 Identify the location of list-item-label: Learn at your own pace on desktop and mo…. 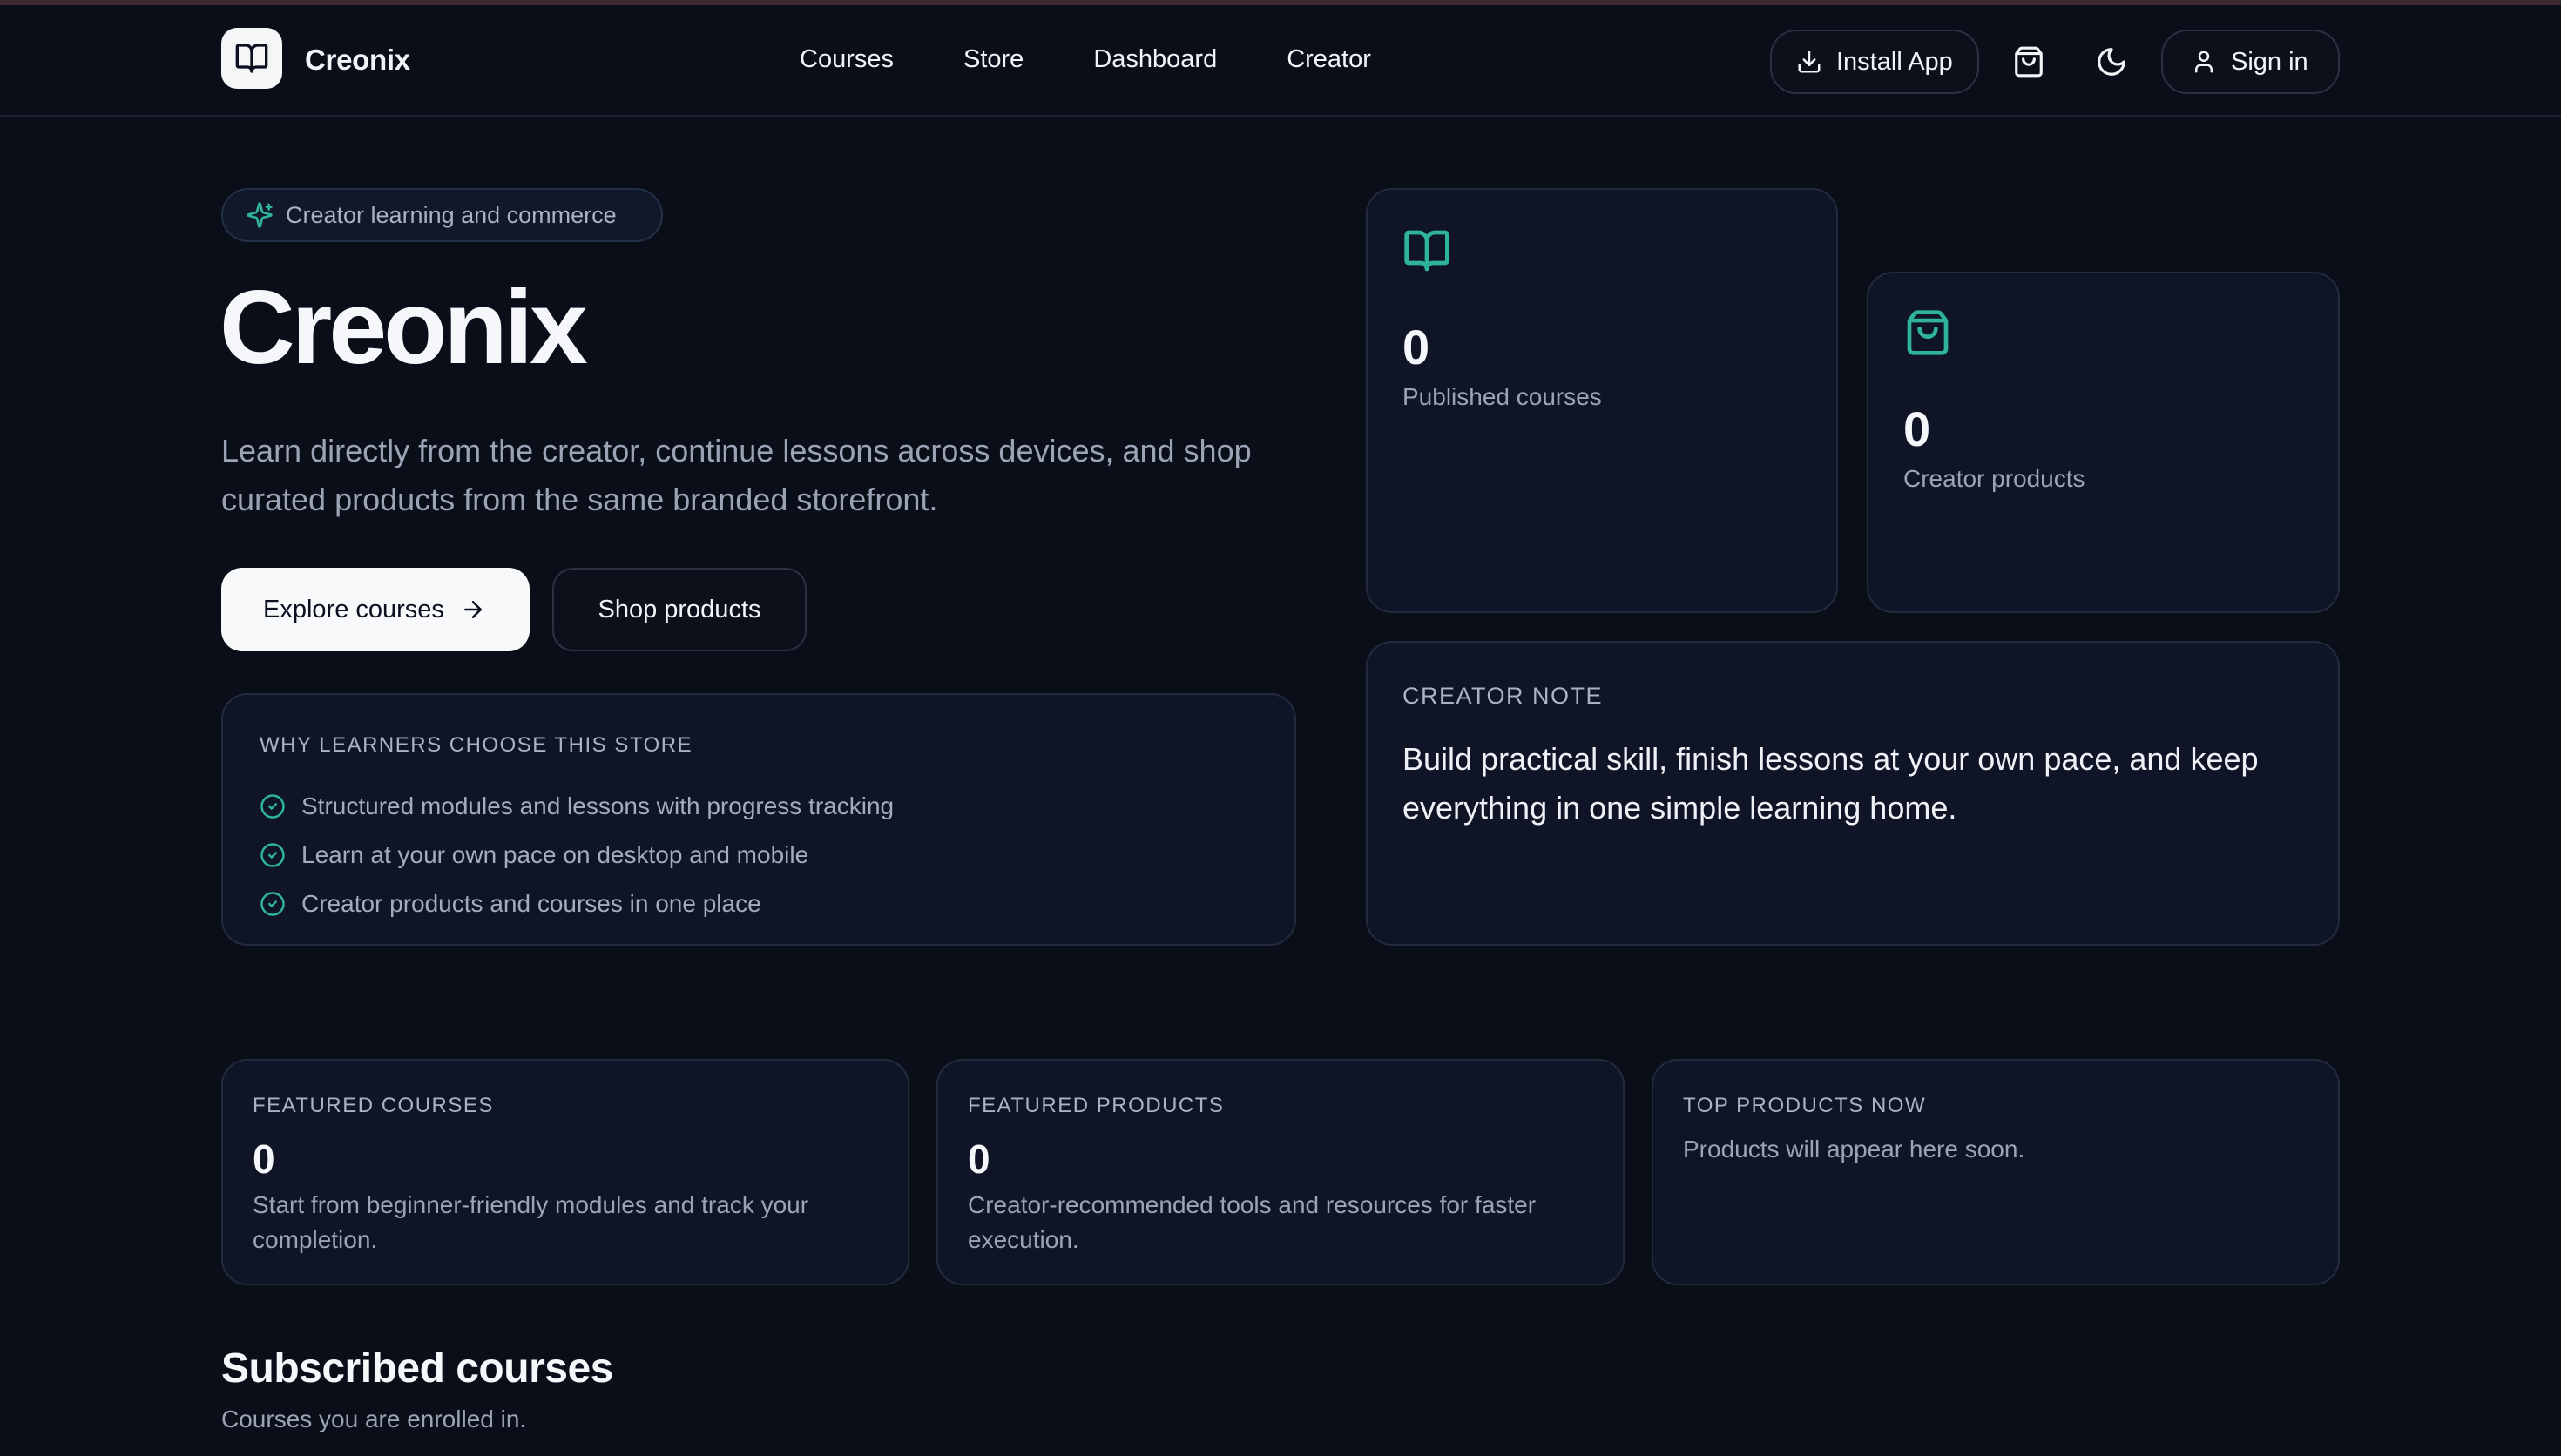
(555, 854).